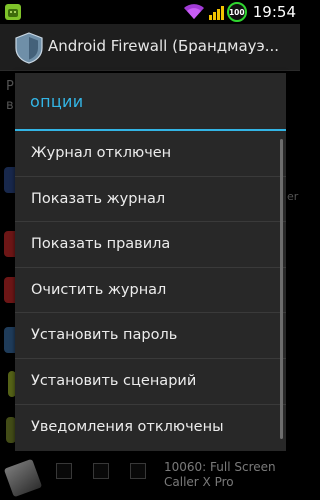 The height and width of the screenshot is (500, 320). Describe the element at coordinates (216, 13) in the screenshot. I see `signal-icon` at that location.